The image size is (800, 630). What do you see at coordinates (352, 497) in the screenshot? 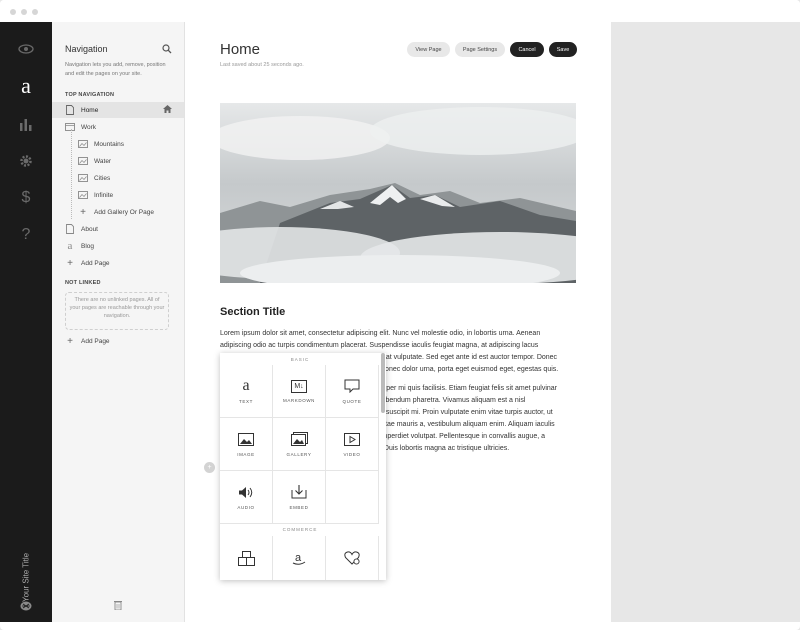
I see `empty-tile` at bounding box center [352, 497].